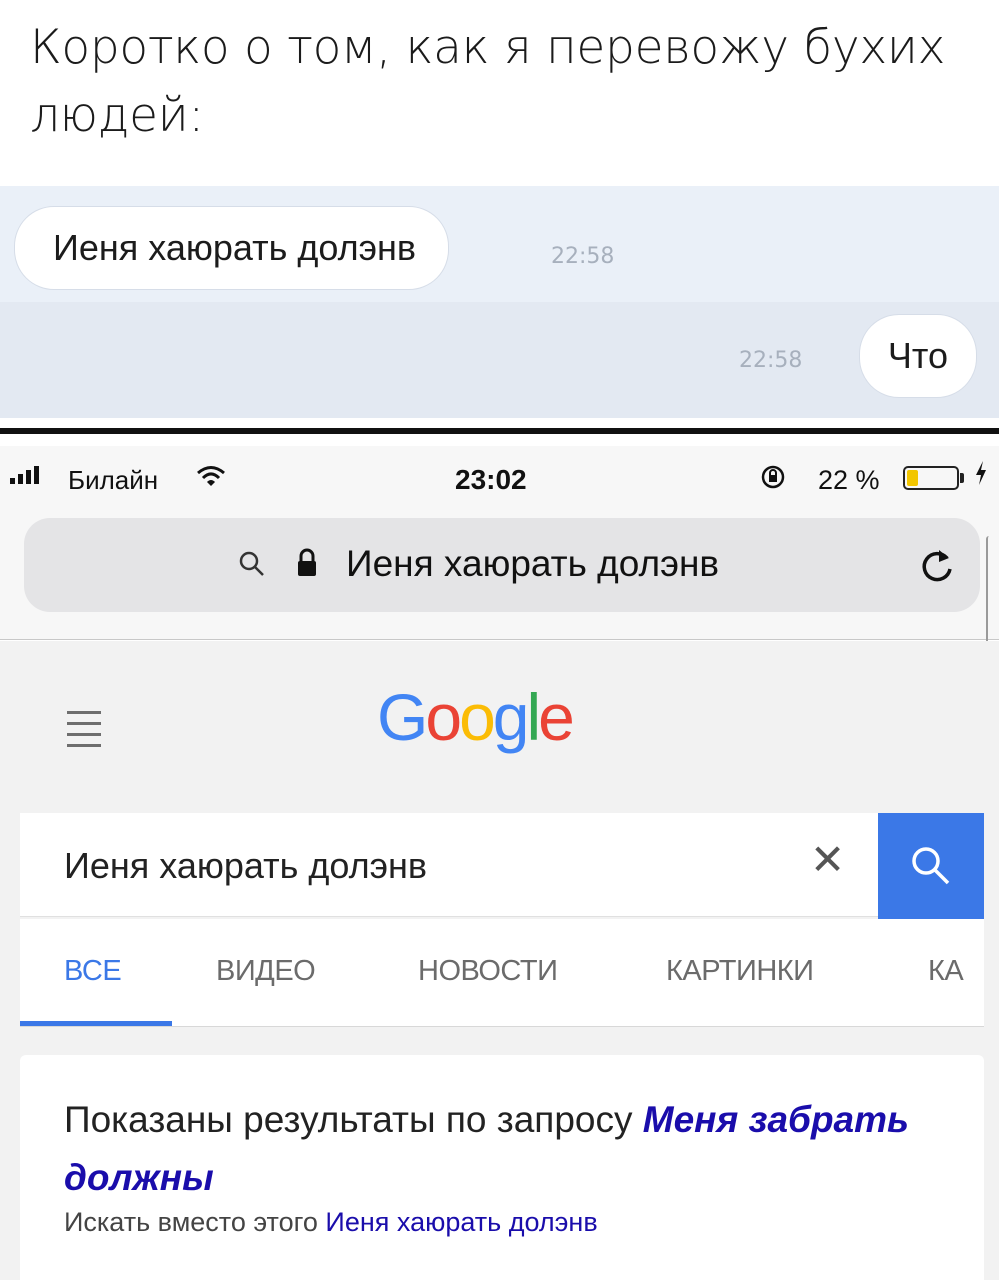 The width and height of the screenshot is (999, 1280). I want to click on search-instead-line: Искать вместо этого Иеня хаюрать долэнв, so click(331, 1222).